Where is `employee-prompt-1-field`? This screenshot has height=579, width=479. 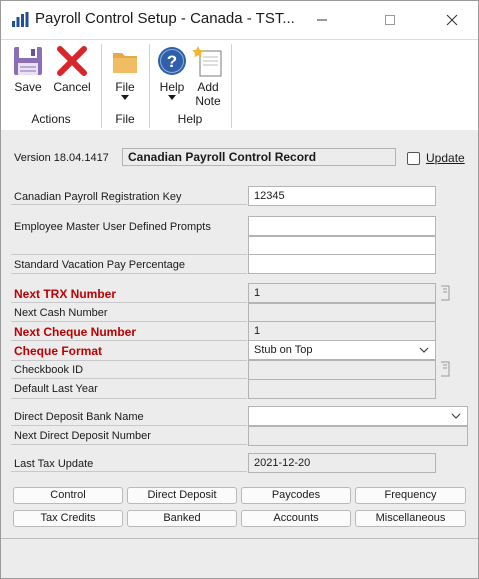 employee-prompt-1-field is located at coordinates (342, 226).